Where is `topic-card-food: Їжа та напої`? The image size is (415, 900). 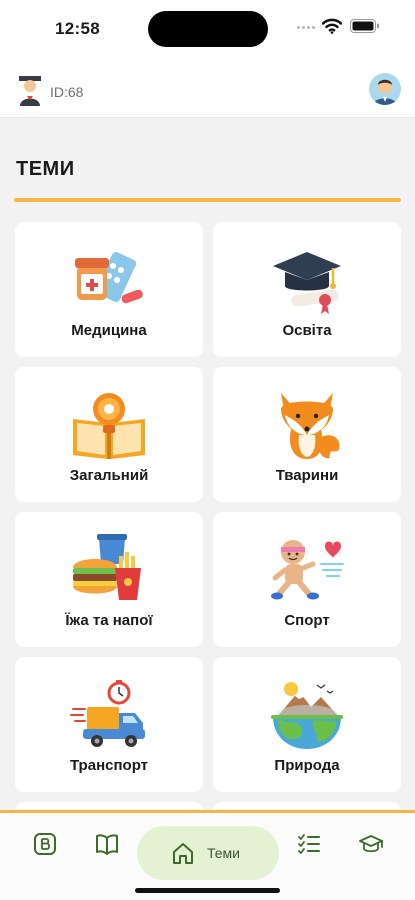 topic-card-food: Їжа та напої is located at coordinates (109, 579).